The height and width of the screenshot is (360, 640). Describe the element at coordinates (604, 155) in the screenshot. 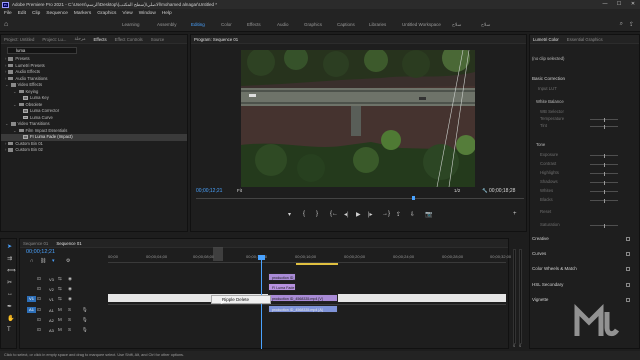

I see `exposure-slider` at that location.